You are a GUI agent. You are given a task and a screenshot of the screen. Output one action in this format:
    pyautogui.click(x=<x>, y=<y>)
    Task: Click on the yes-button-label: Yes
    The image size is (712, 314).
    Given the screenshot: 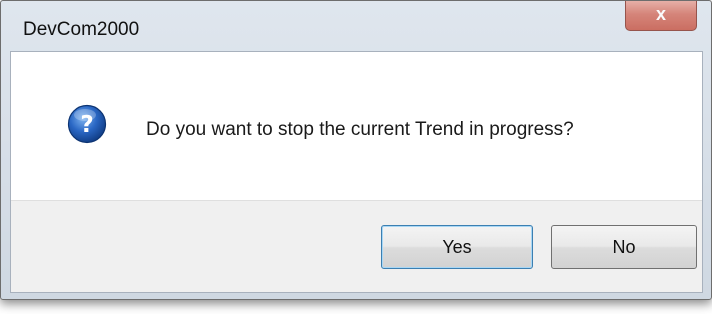 What is the action you would take?
    pyautogui.click(x=457, y=247)
    